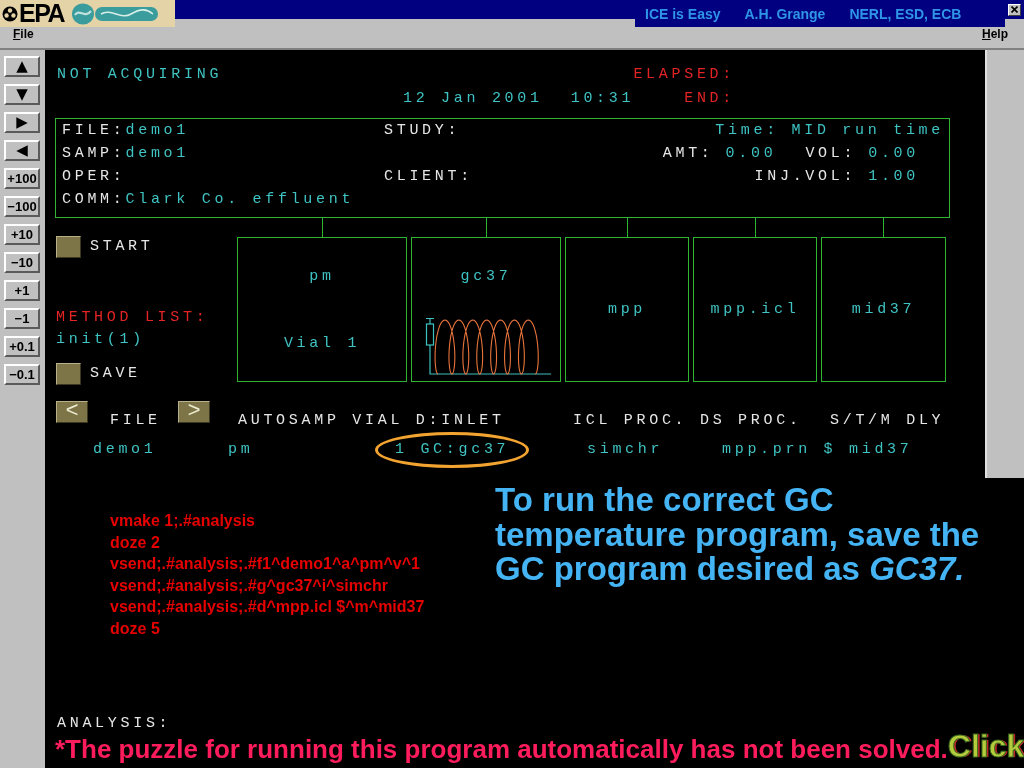 This screenshot has height=768, width=1024. Describe the element at coordinates (831, 153) in the screenshot. I see `field-label: VOL:` at that location.